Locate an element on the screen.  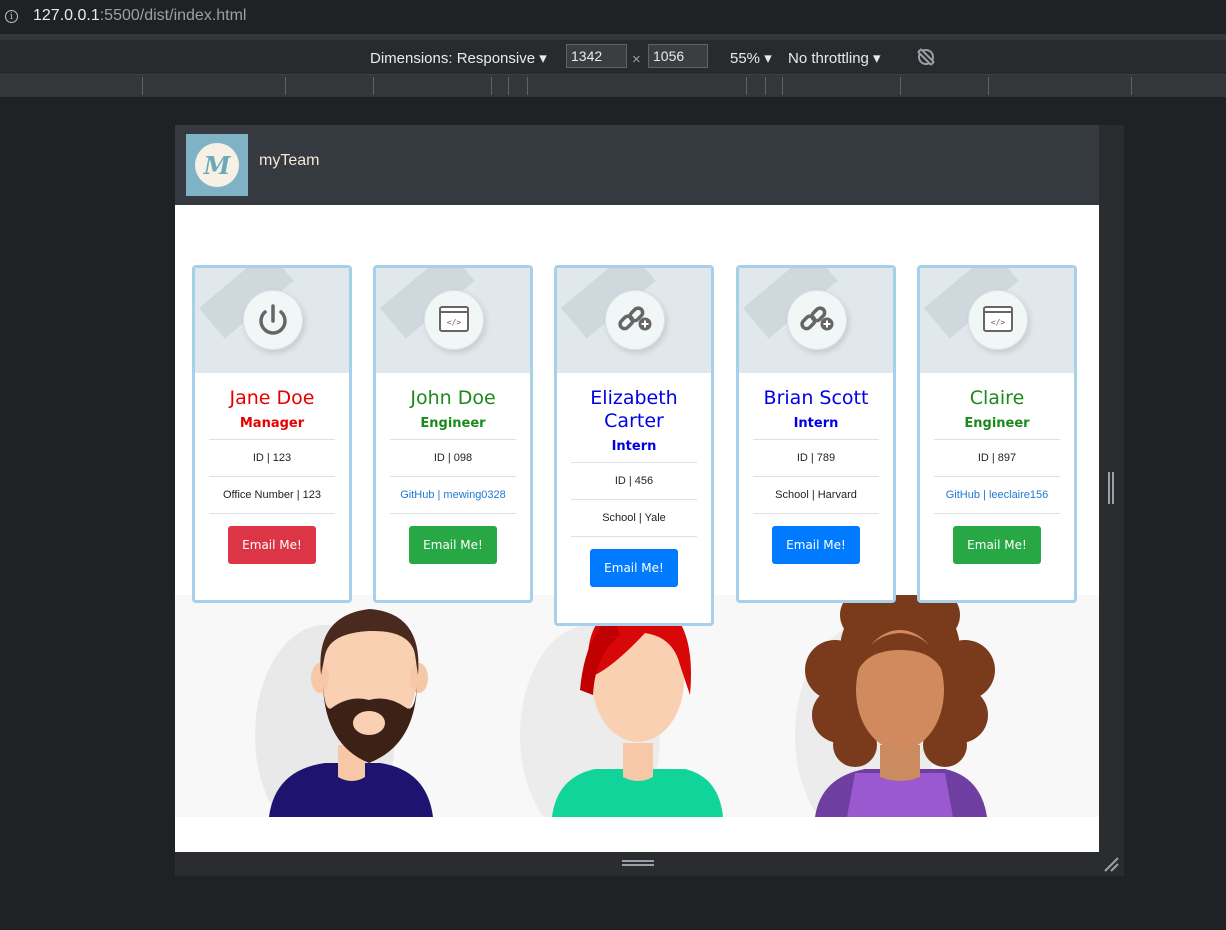
card-detail: School | Yale is located at coordinates (634, 518).